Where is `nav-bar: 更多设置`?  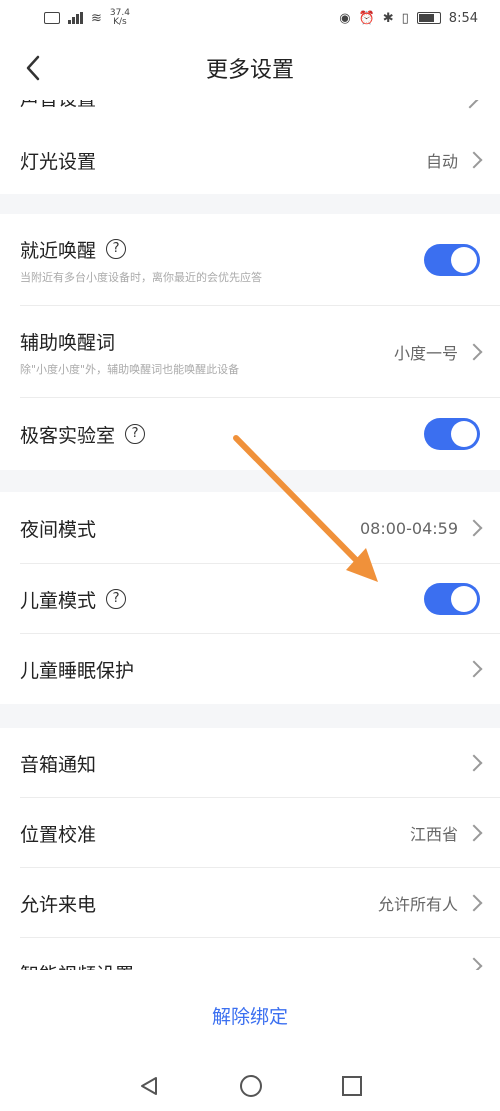 nav-bar: 更多设置 is located at coordinates (250, 68).